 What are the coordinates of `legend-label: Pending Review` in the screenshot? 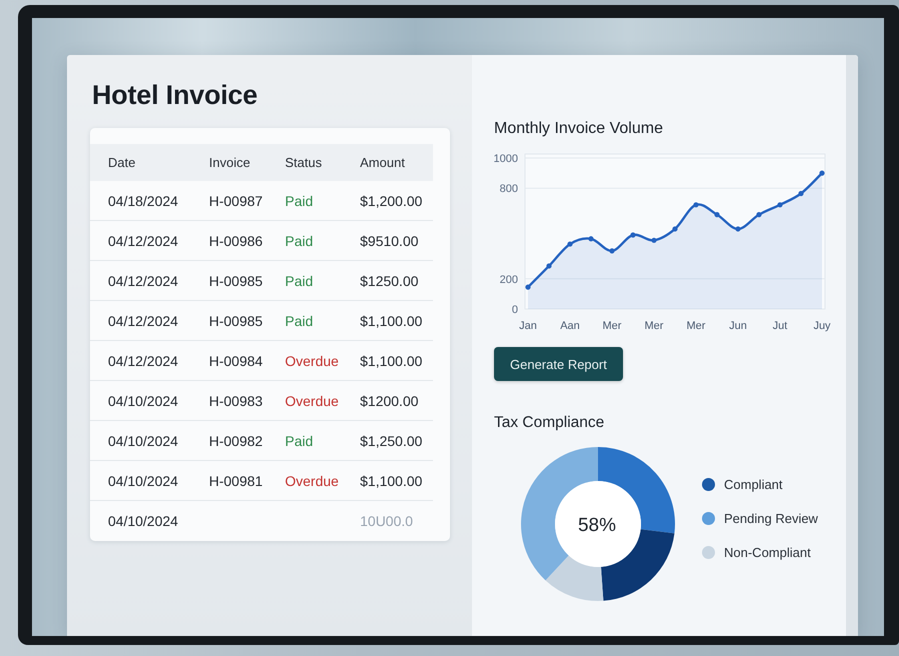 It's located at (771, 518).